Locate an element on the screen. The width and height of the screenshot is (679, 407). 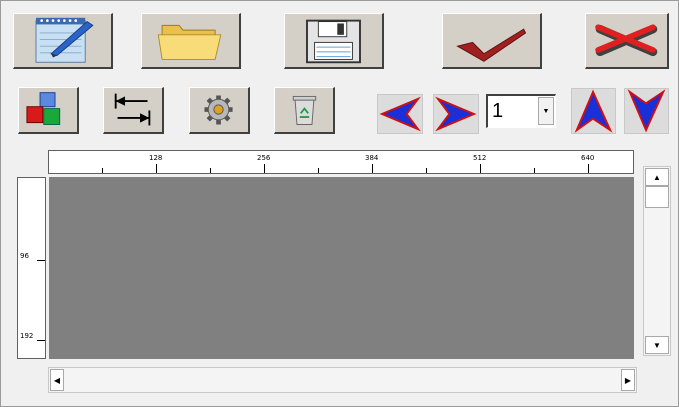
ruler-label: 192 is located at coordinates (27, 336).